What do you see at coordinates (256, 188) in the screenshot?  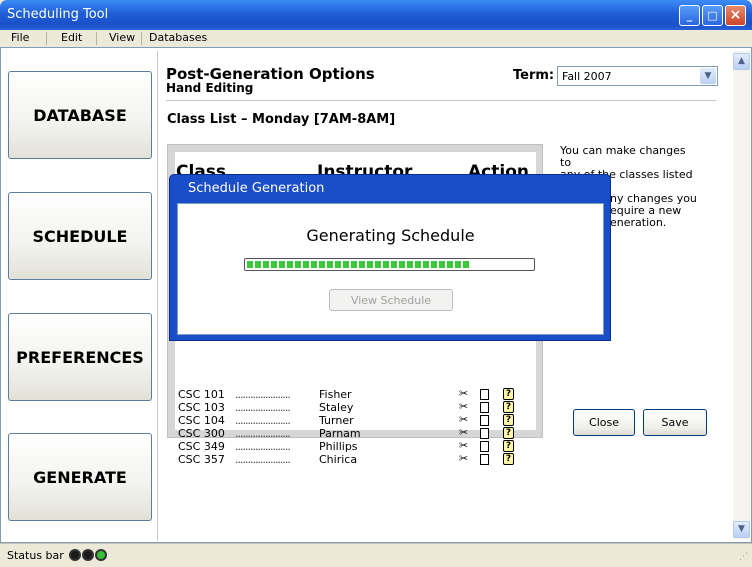 I see `dialog-title: Schedule Generation` at bounding box center [256, 188].